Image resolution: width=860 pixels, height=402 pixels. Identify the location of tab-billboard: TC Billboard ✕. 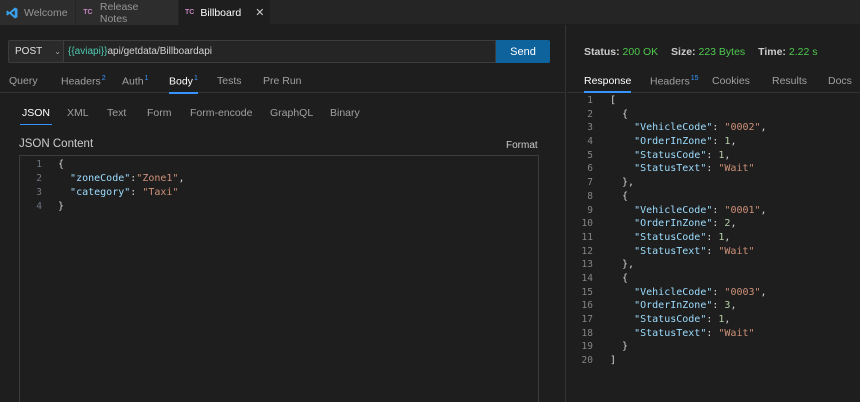
(225, 12).